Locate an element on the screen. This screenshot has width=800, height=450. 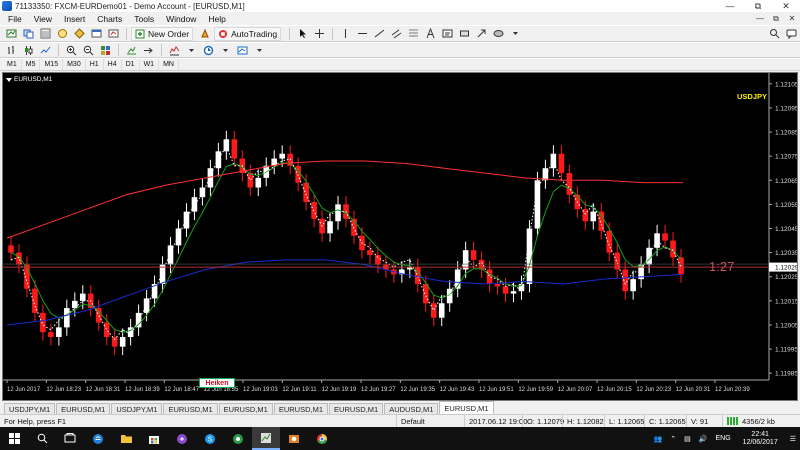
edge-browser-icon is located at coordinates (98, 438).